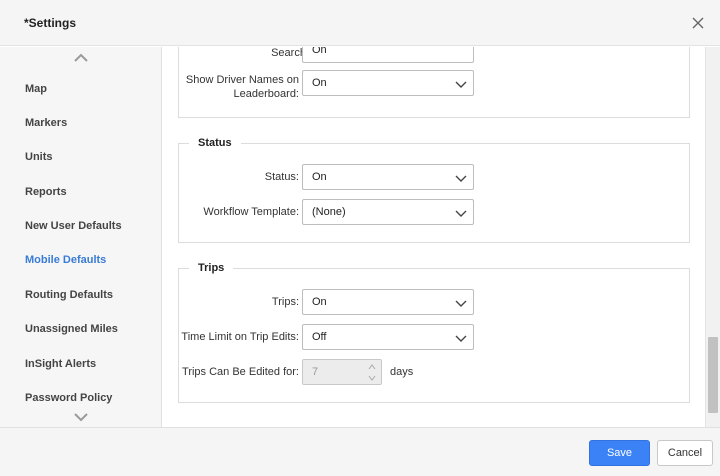 This screenshot has height=476, width=720. I want to click on driver-names-select: On, so click(388, 83).